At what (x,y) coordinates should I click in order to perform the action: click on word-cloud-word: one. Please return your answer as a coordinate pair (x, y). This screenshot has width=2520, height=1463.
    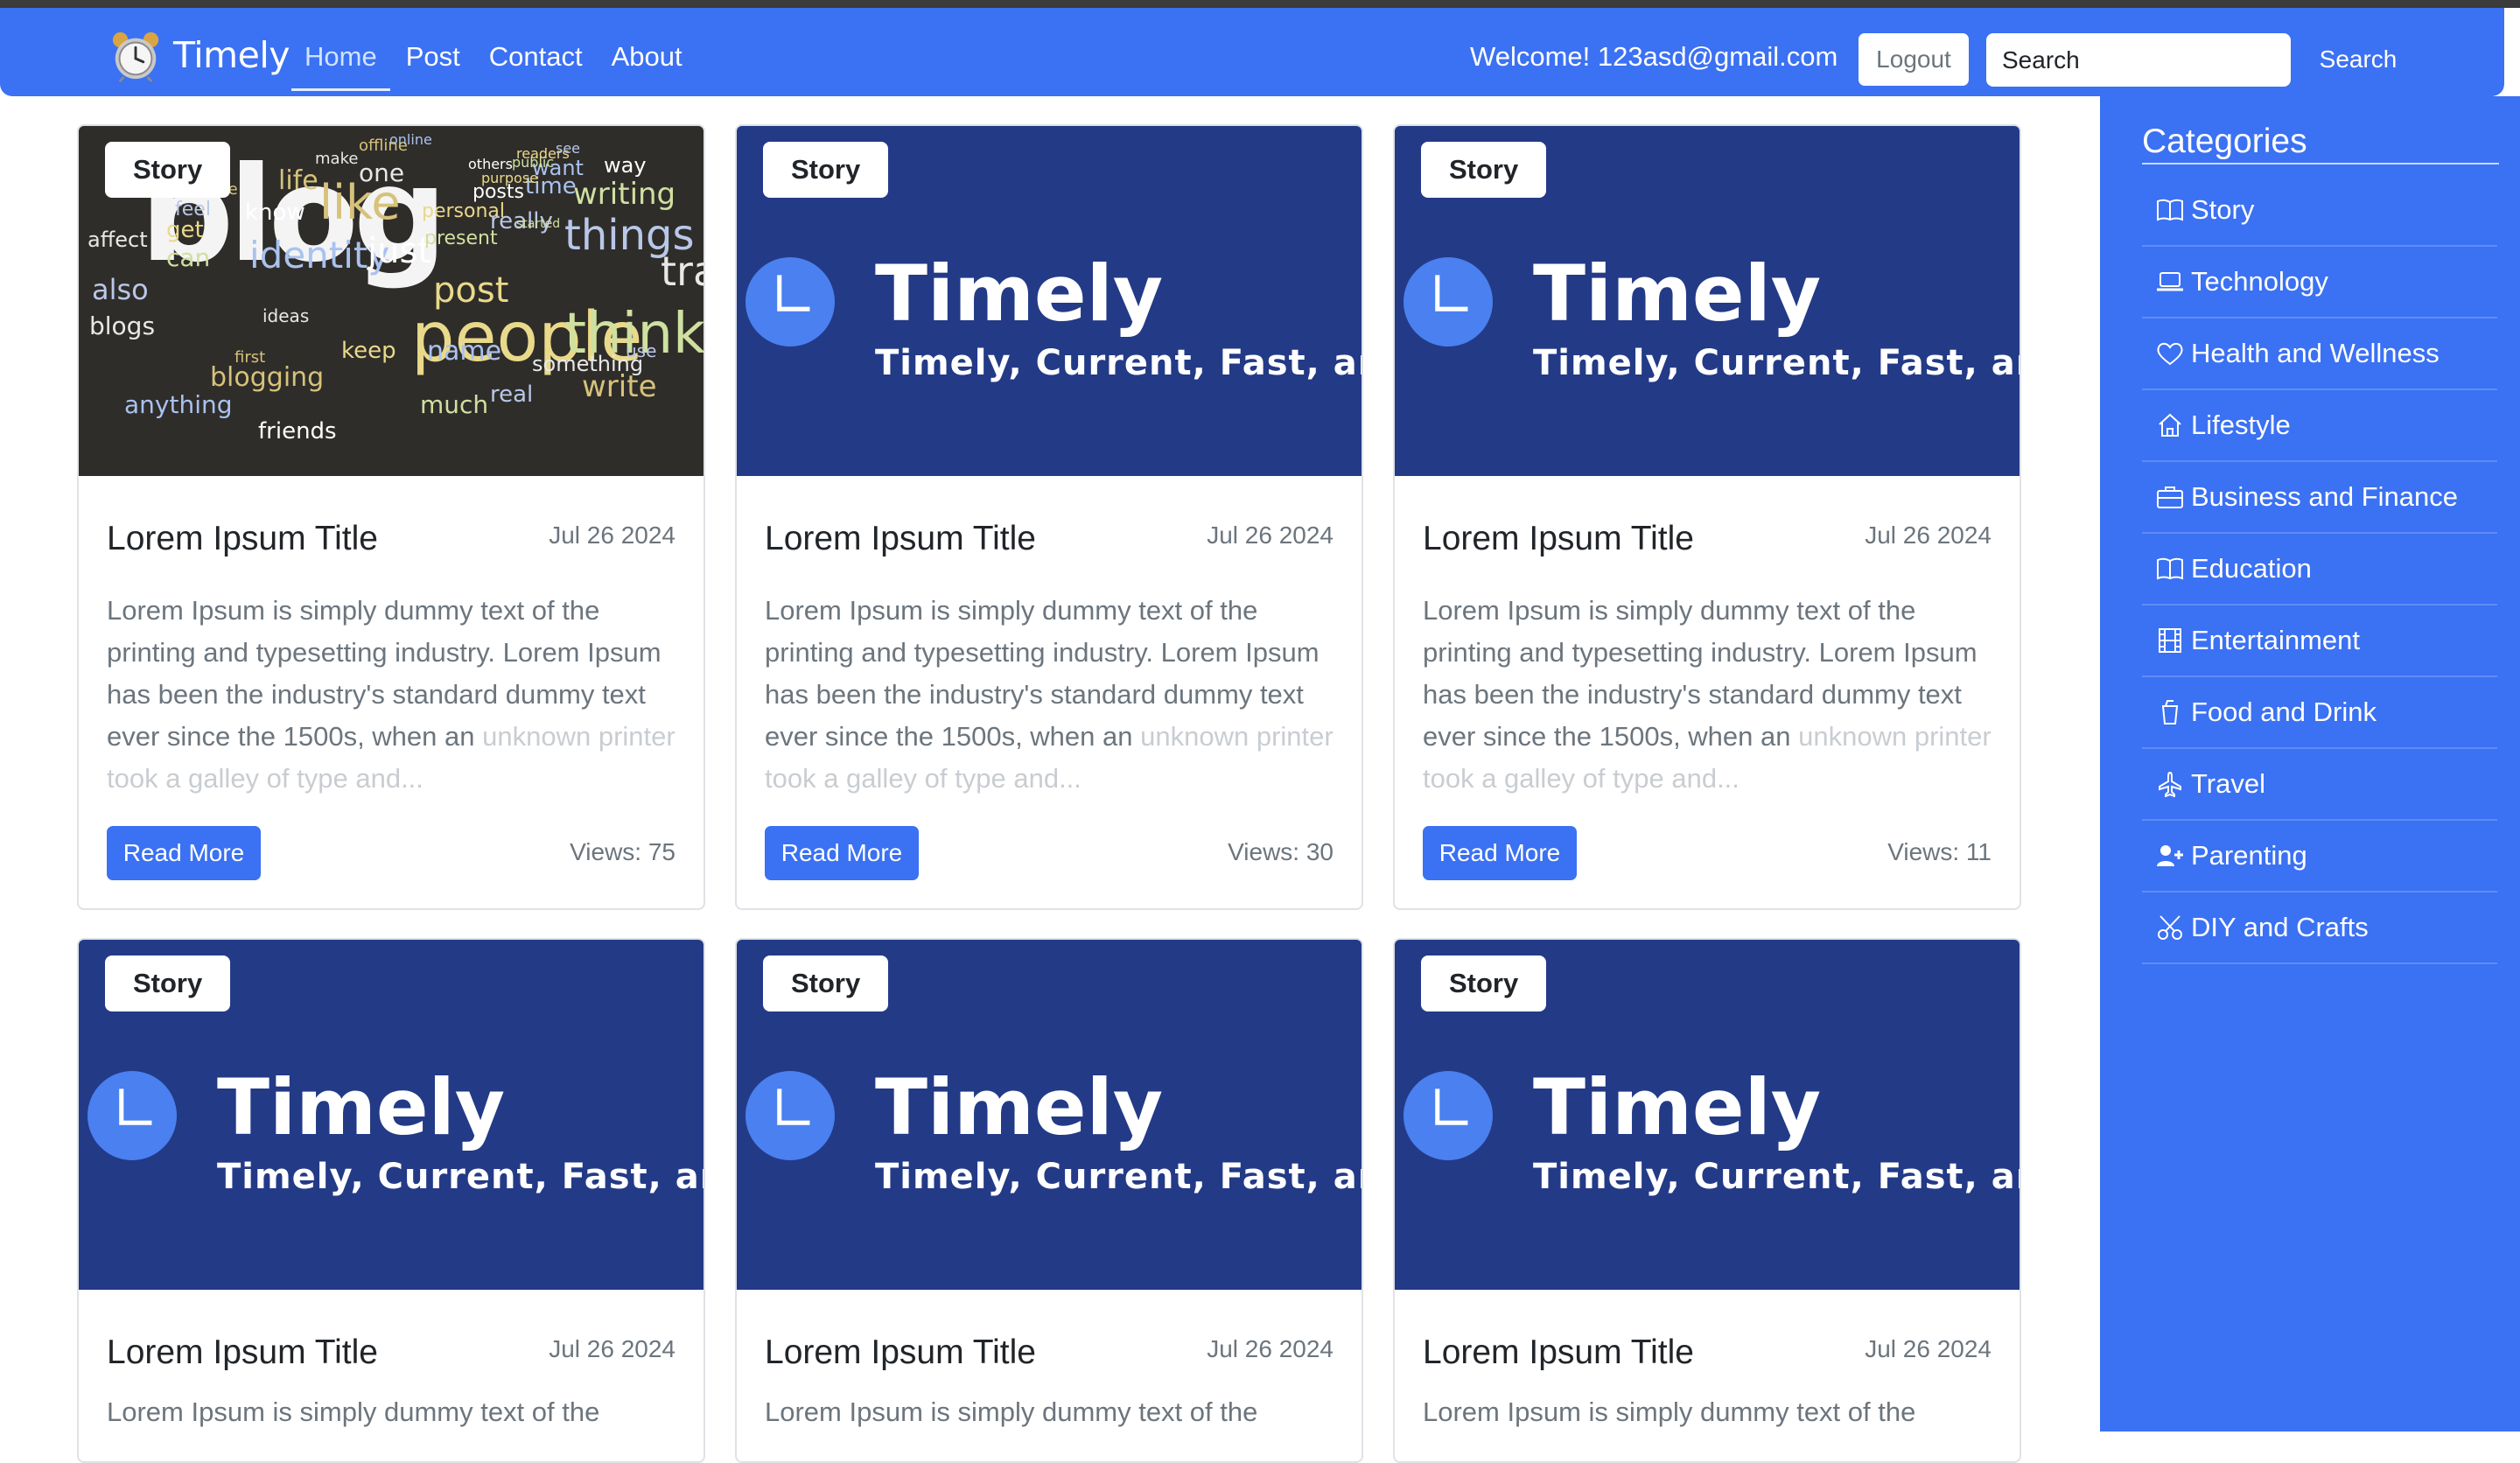
    Looking at the image, I should click on (382, 172).